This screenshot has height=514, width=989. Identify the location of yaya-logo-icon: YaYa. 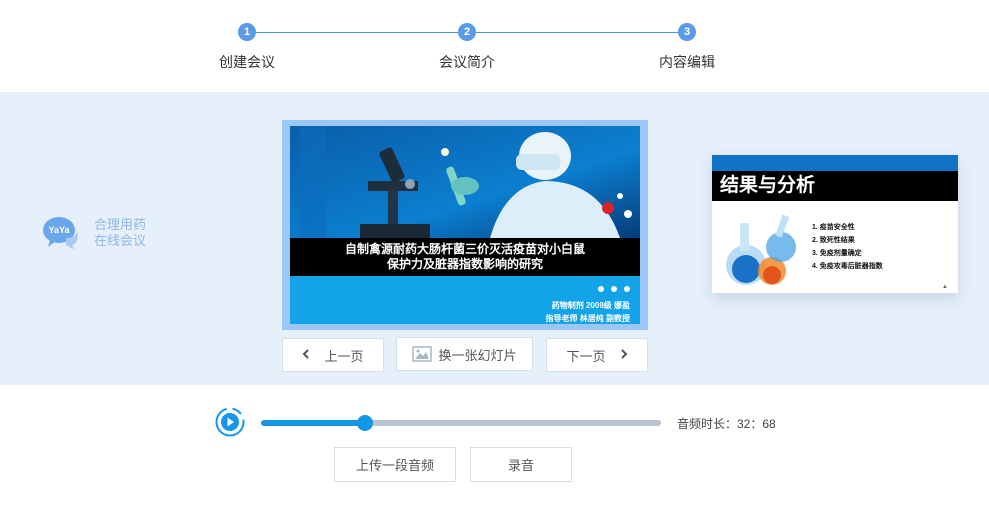
(61, 233).